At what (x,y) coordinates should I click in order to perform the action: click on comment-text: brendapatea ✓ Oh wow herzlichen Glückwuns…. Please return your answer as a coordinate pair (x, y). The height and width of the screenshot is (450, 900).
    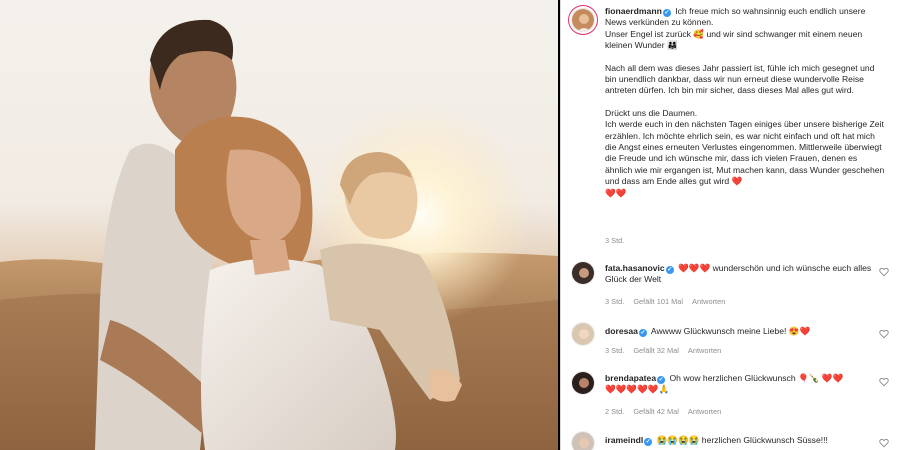
    Looking at the image, I should click on (724, 384).